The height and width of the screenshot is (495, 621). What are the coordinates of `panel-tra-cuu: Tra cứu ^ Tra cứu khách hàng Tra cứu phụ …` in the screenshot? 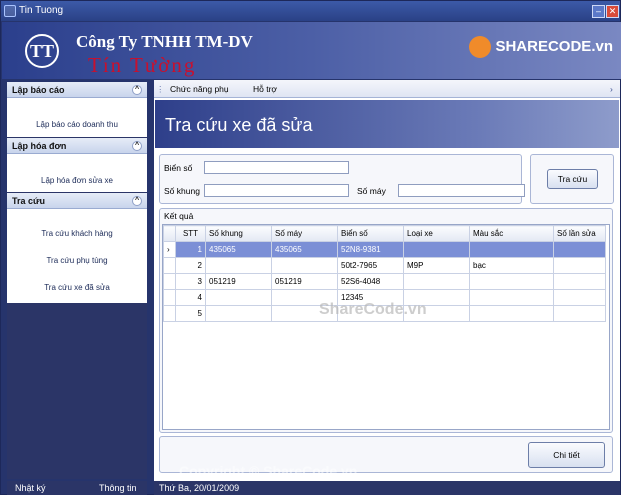 It's located at (77, 248).